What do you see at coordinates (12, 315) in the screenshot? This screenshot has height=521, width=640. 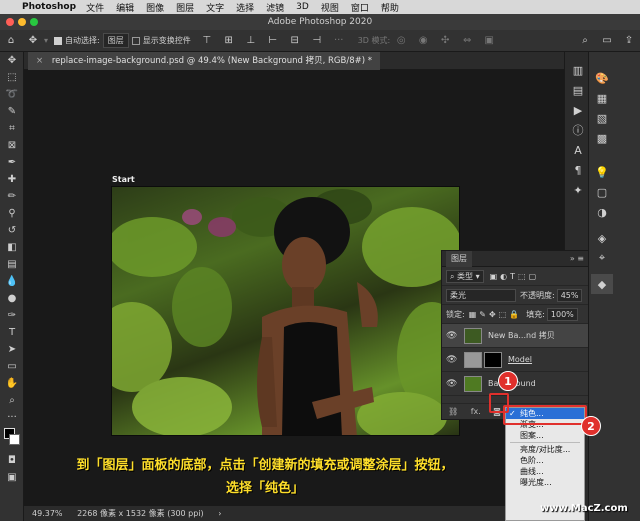 I see `pen-tool-icon: ✑` at bounding box center [12, 315].